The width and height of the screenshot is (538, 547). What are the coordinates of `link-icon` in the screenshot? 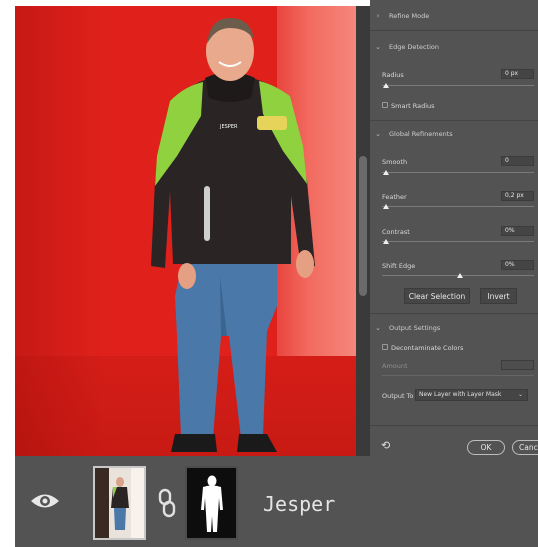 It's located at (167, 503).